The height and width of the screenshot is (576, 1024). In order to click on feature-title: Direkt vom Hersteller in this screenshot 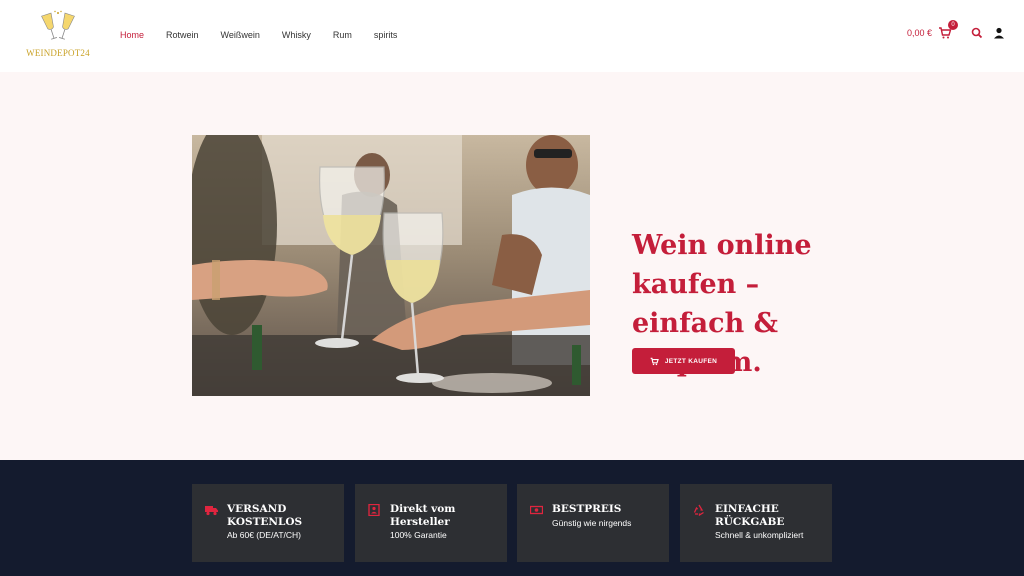, I will do `click(423, 515)`.